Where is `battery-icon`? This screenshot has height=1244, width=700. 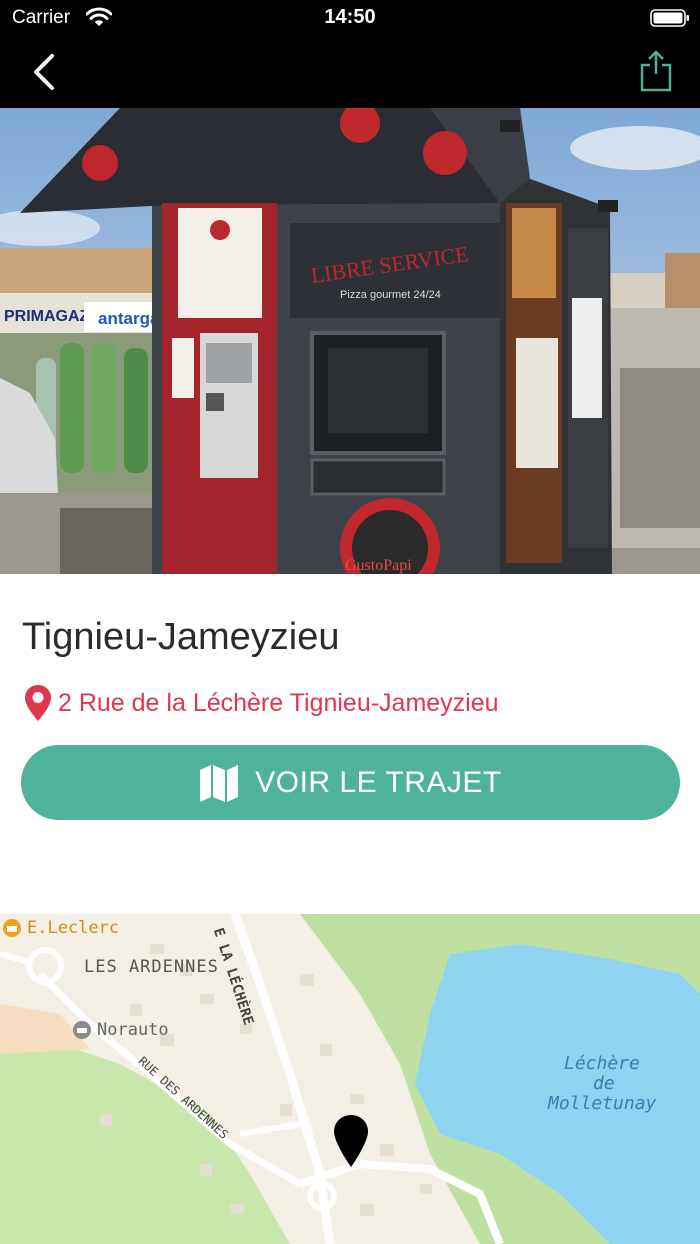
battery-icon is located at coordinates (669, 18).